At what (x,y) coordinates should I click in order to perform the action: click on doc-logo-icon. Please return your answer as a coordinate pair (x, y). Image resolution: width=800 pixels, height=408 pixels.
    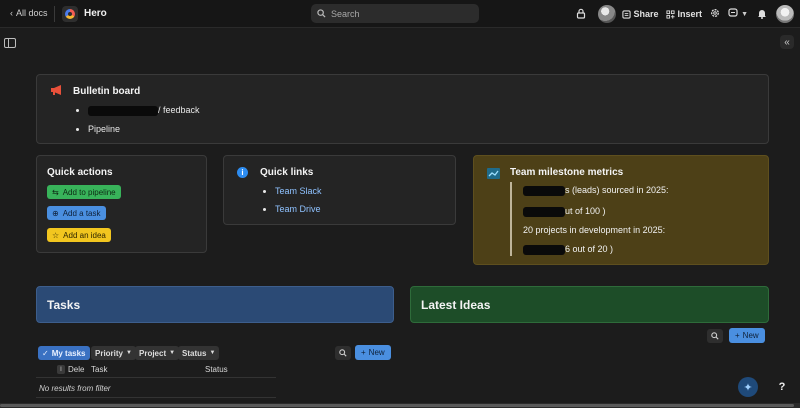
    Looking at the image, I should click on (70, 14).